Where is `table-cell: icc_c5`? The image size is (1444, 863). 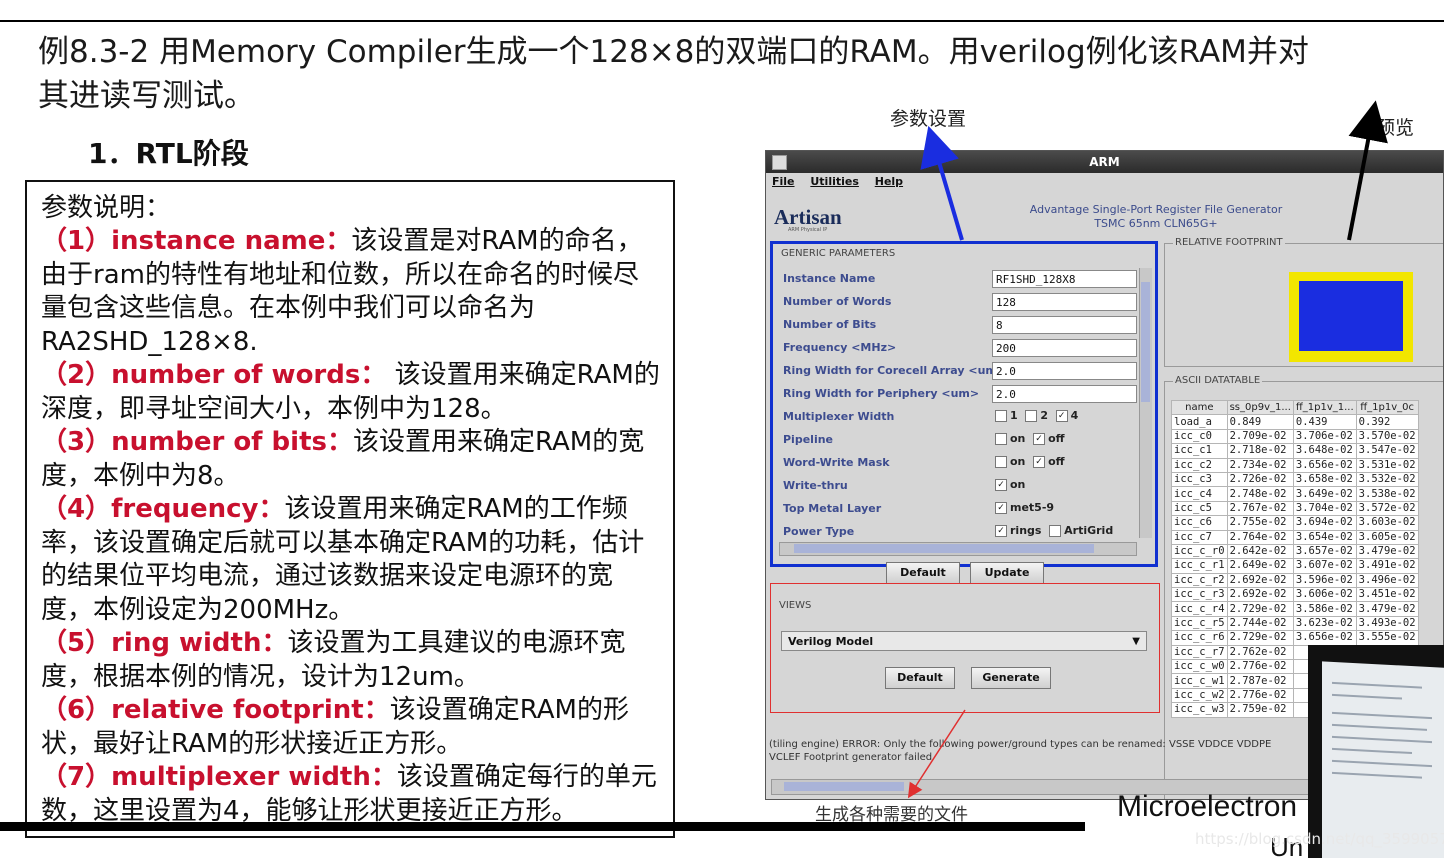 table-cell: icc_c5 is located at coordinates (1199, 508).